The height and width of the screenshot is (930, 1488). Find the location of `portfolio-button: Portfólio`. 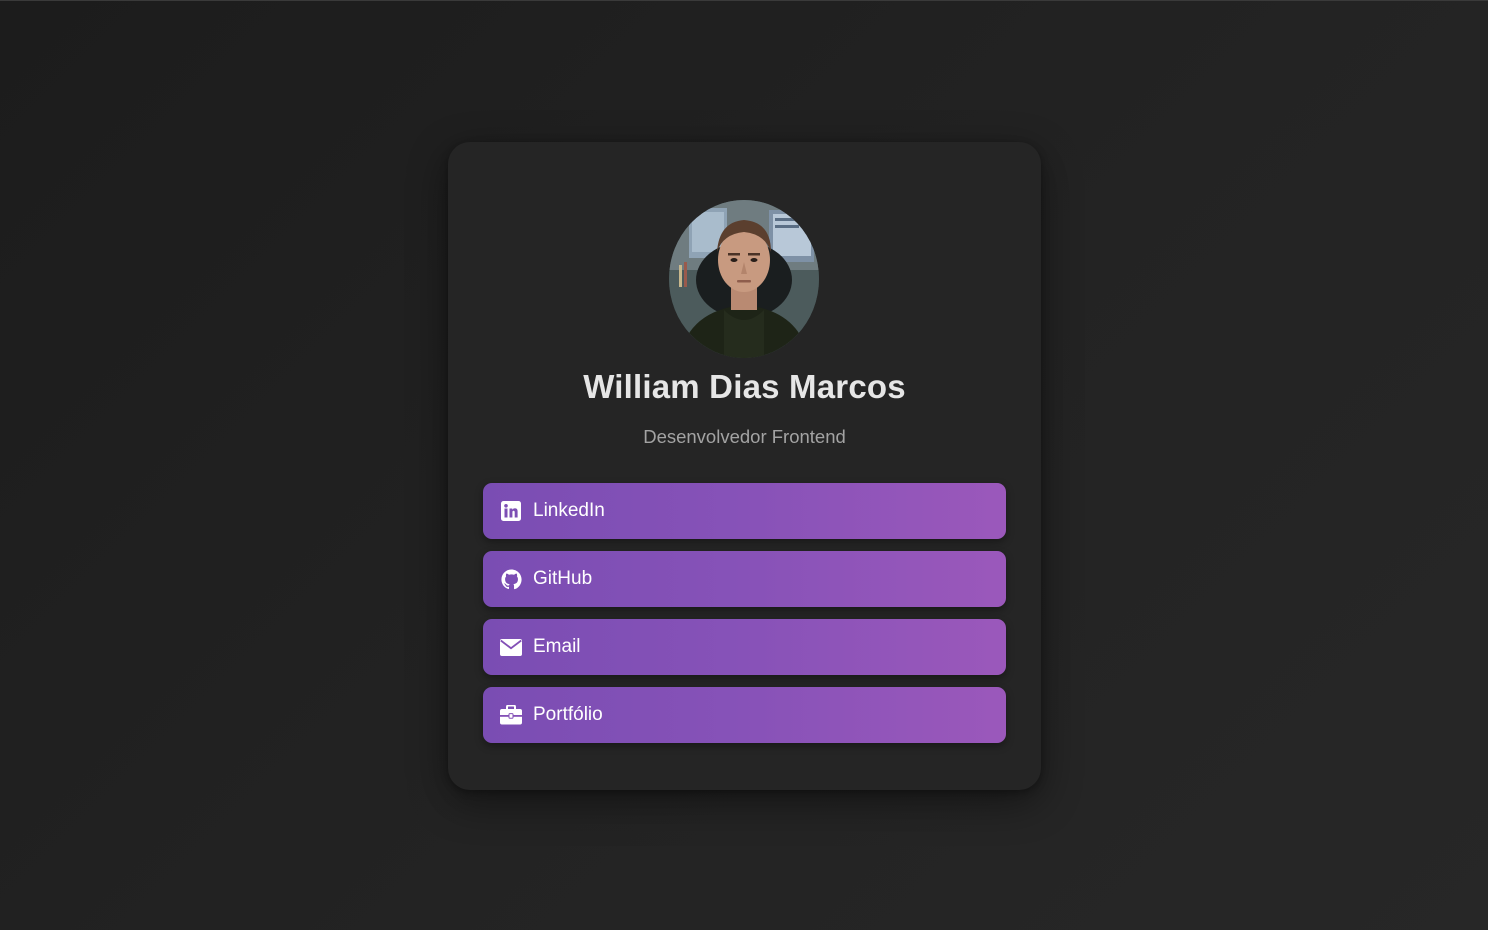

portfolio-button: Portfólio is located at coordinates (744, 715).